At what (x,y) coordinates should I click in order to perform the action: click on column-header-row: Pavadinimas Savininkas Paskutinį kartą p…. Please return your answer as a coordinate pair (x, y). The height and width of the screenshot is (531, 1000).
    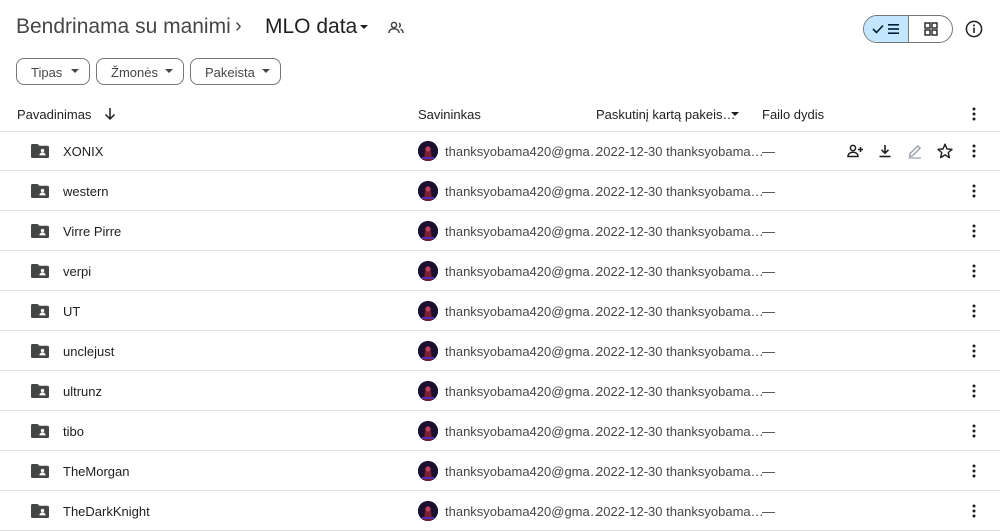
    Looking at the image, I should click on (500, 114).